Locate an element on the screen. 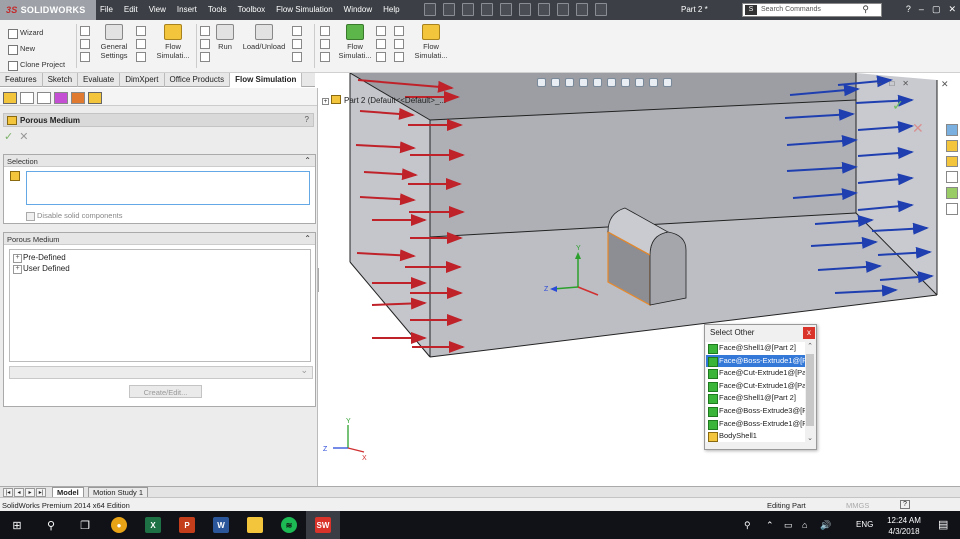  run-button: Run is located at coordinates (225, 37).